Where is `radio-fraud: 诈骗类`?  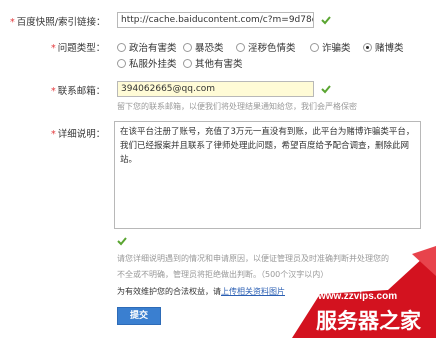
radio-fraud: 诈骗类 is located at coordinates (330, 47).